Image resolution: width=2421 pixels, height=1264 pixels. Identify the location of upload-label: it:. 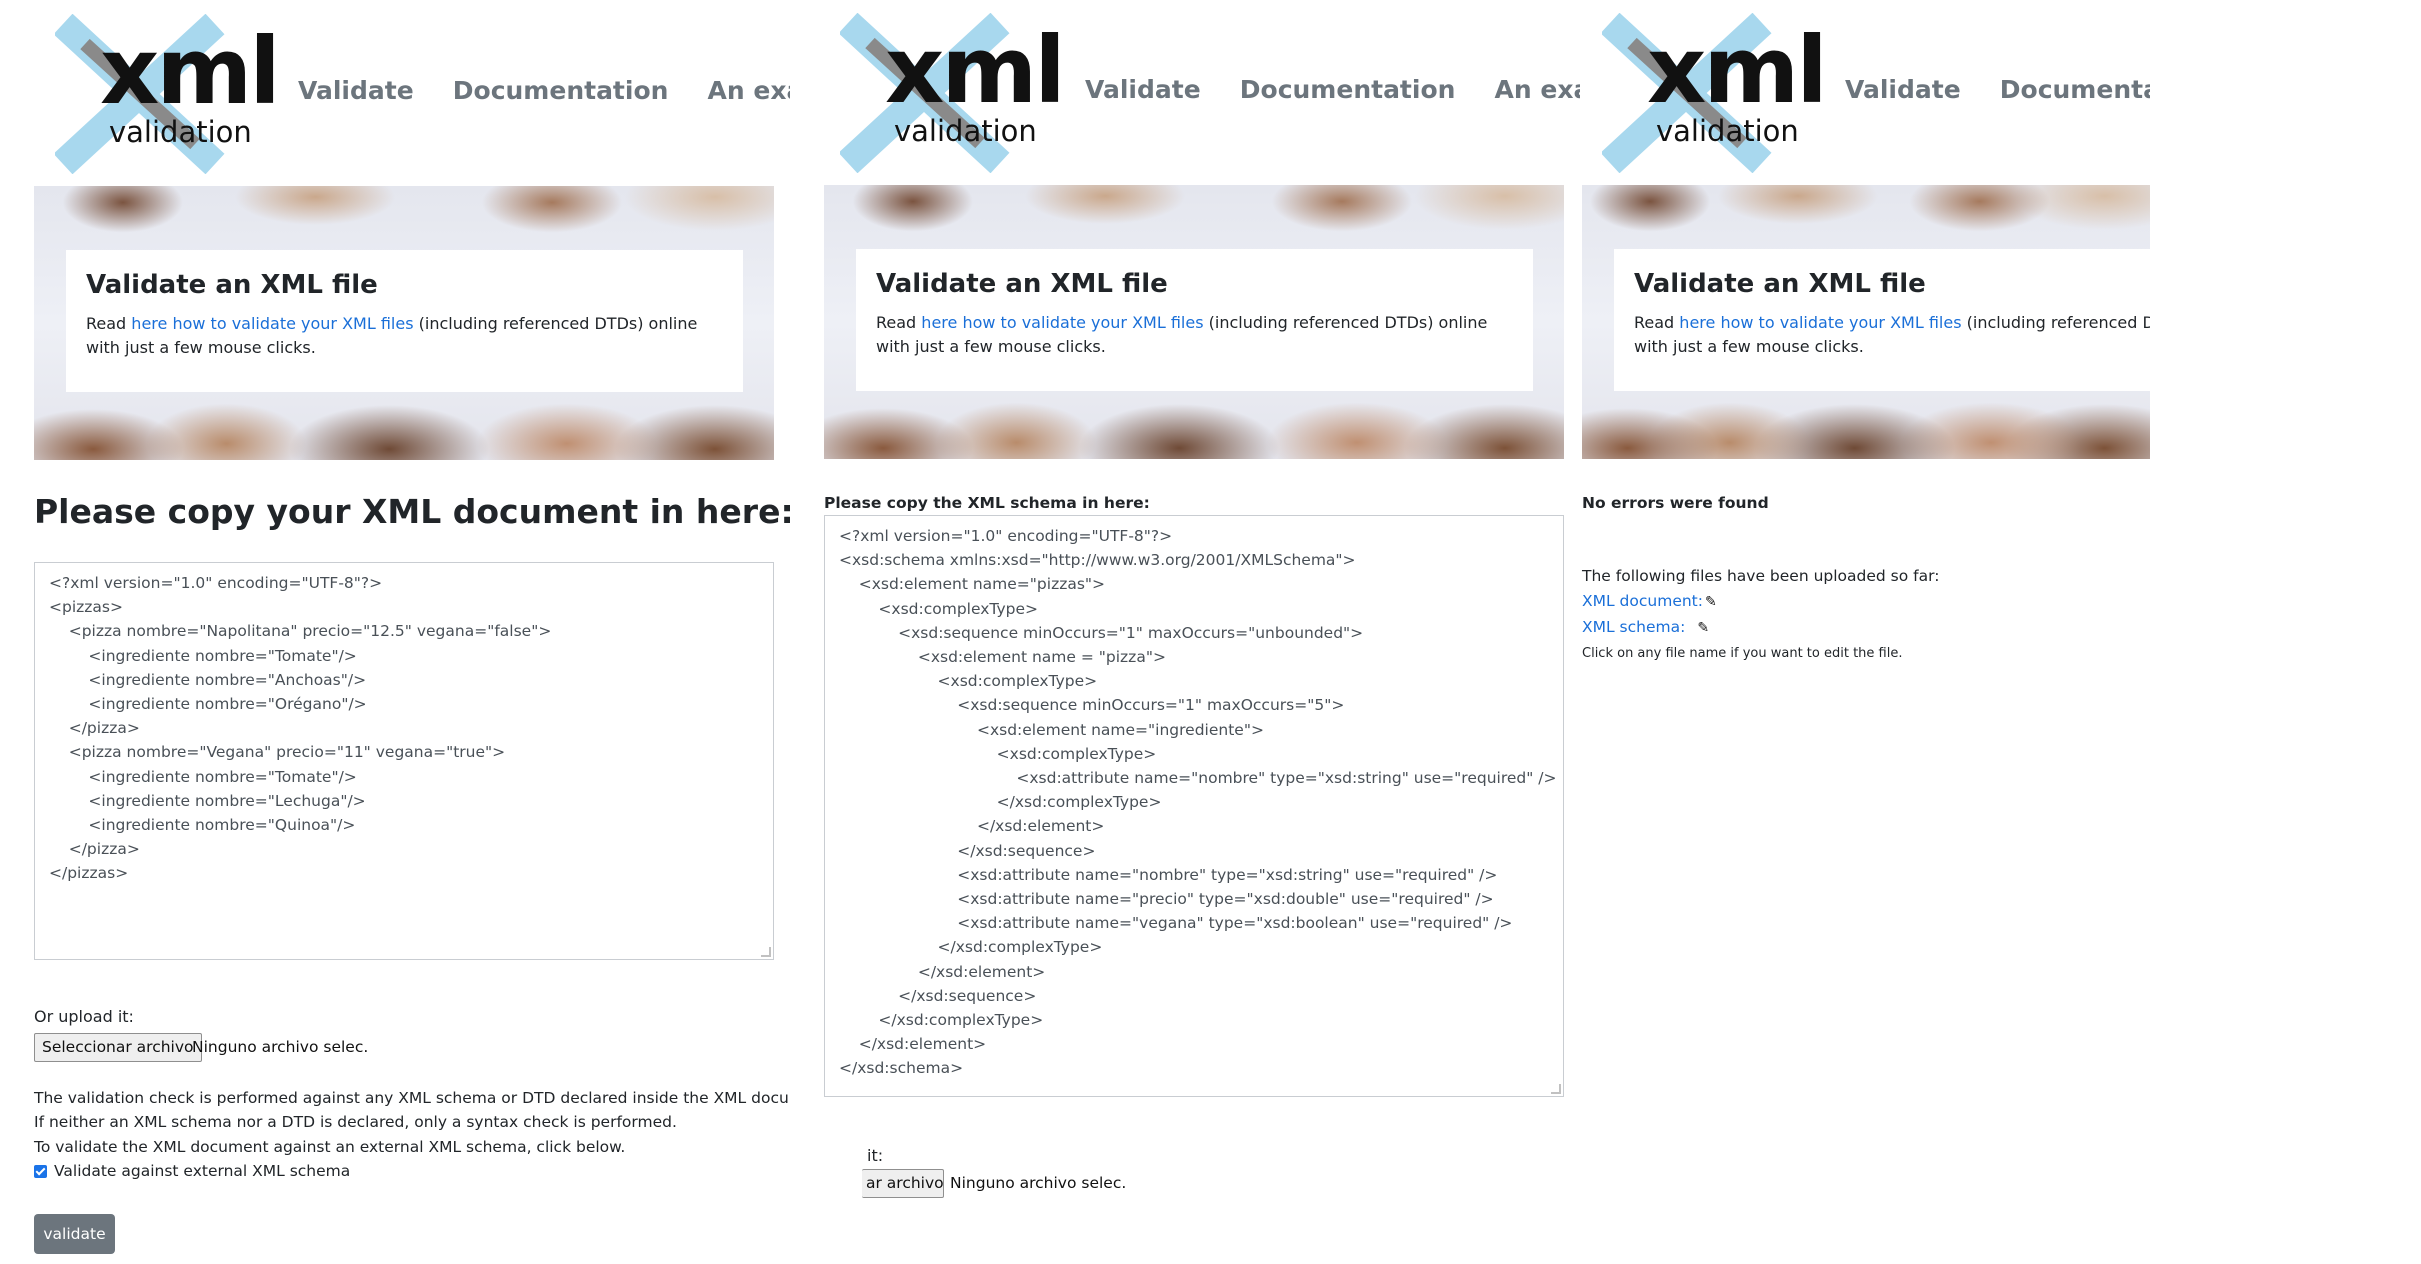
(875, 1155).